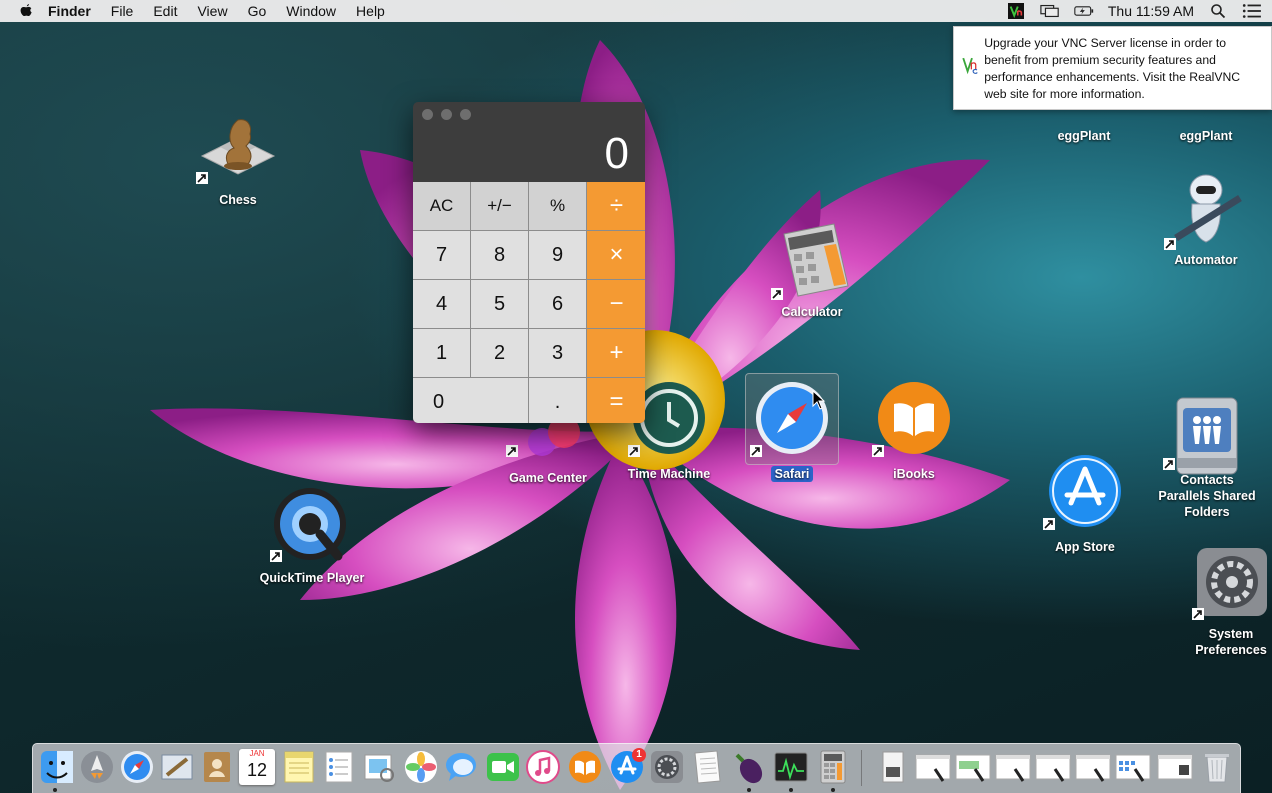  I want to click on desktop-icon-app-store: App Store, so click(1085, 504).